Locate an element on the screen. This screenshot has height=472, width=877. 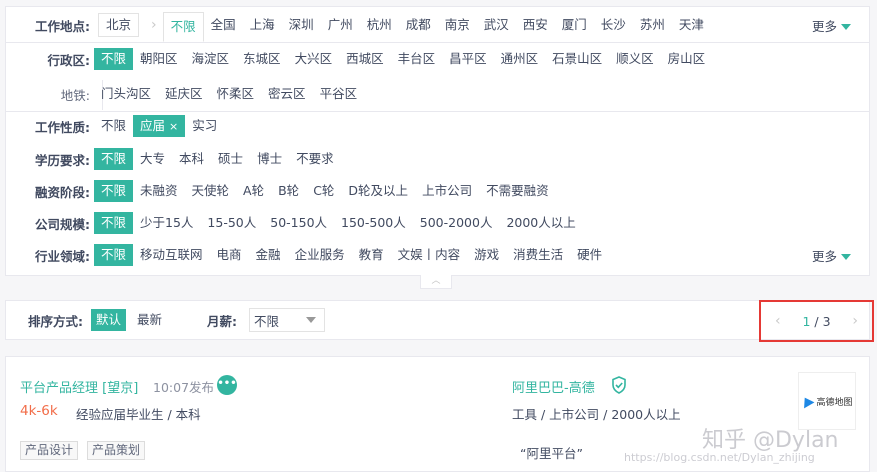
collapse-filters-button: ︿ is located at coordinates (436, 282).